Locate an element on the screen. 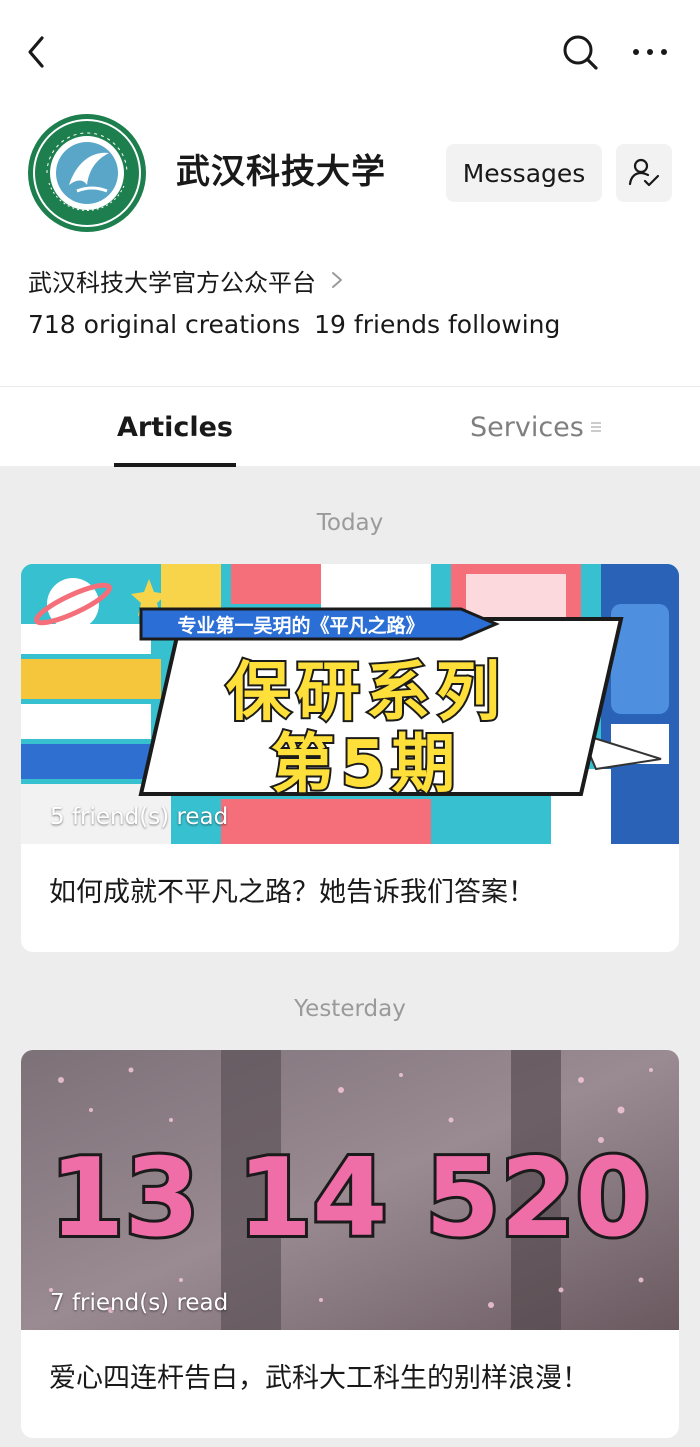 The height and width of the screenshot is (1447, 700). article-title: 爱心四连杆告白，武科大工科生的别样浪漫！ is located at coordinates (350, 1384).